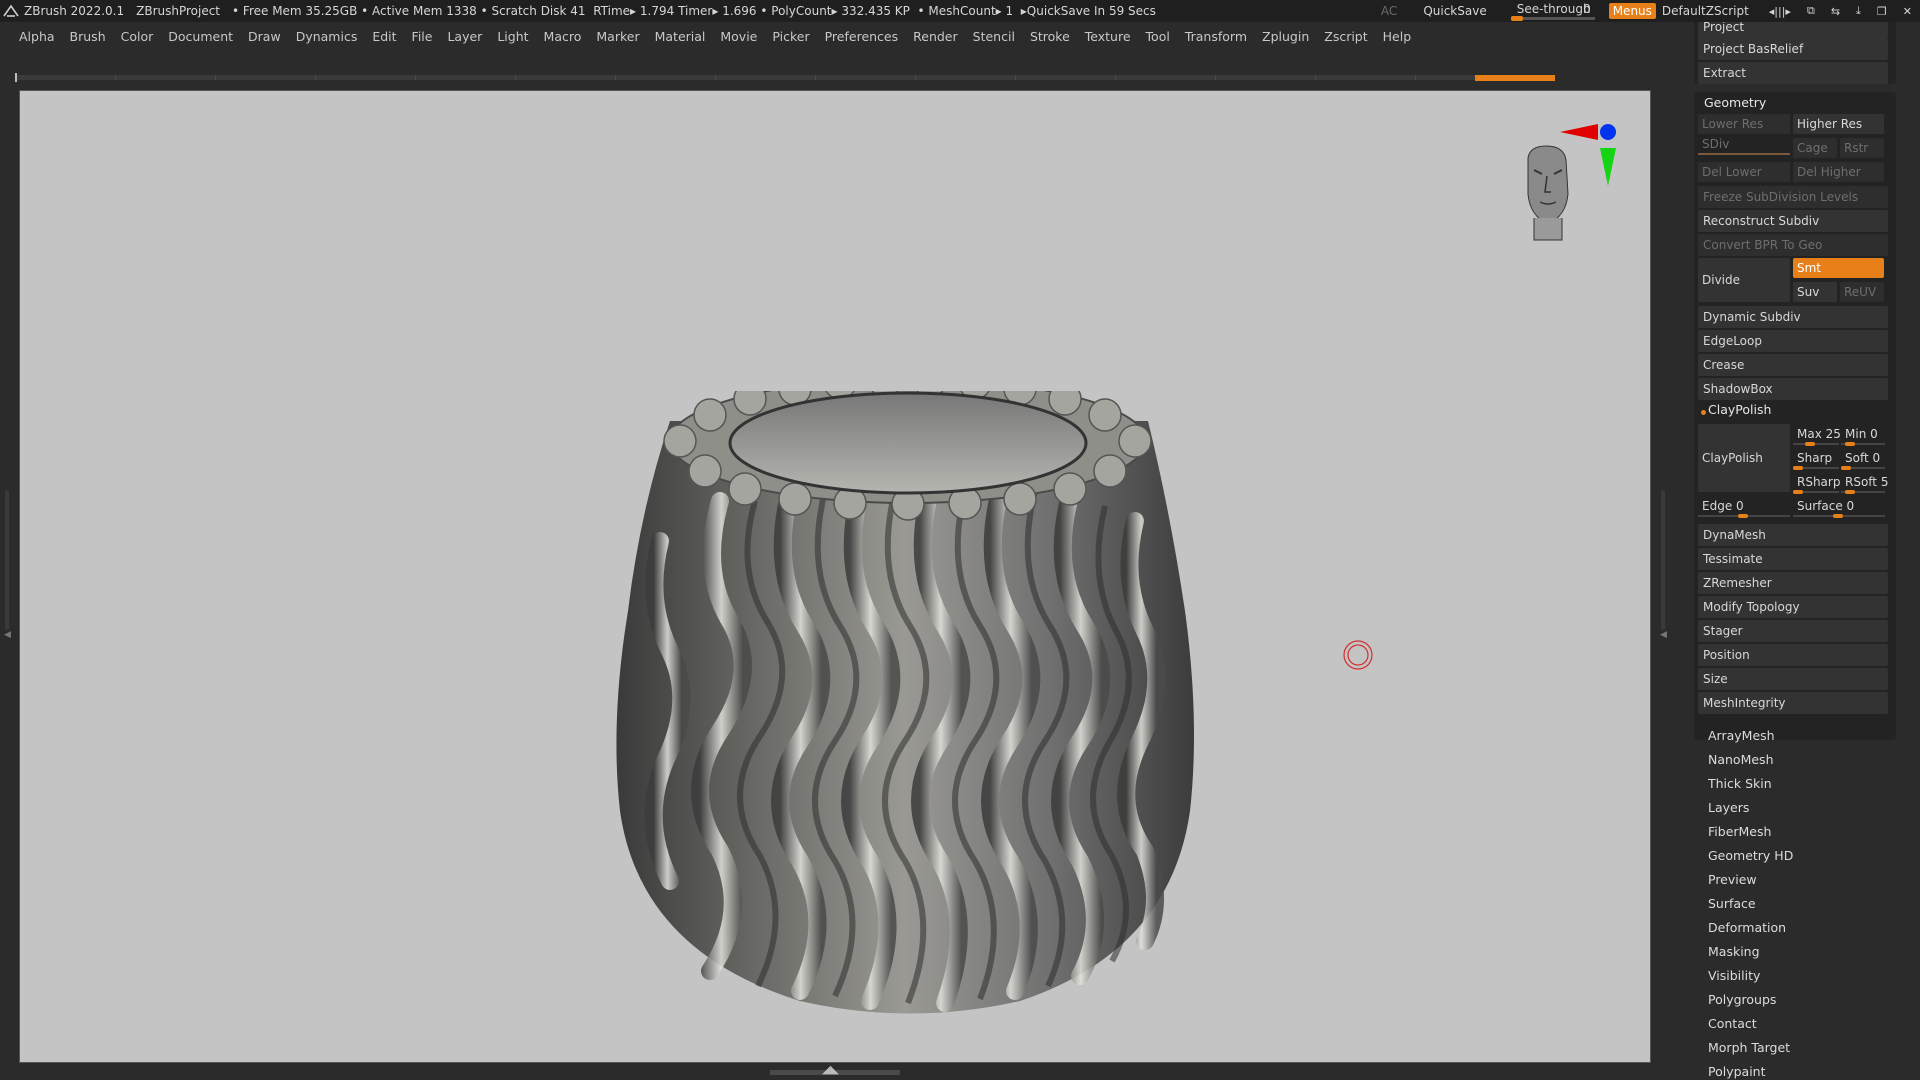 The height and width of the screenshot is (1080, 1920). Describe the element at coordinates (1580, 188) in the screenshot. I see `navigation-gizmo` at that location.